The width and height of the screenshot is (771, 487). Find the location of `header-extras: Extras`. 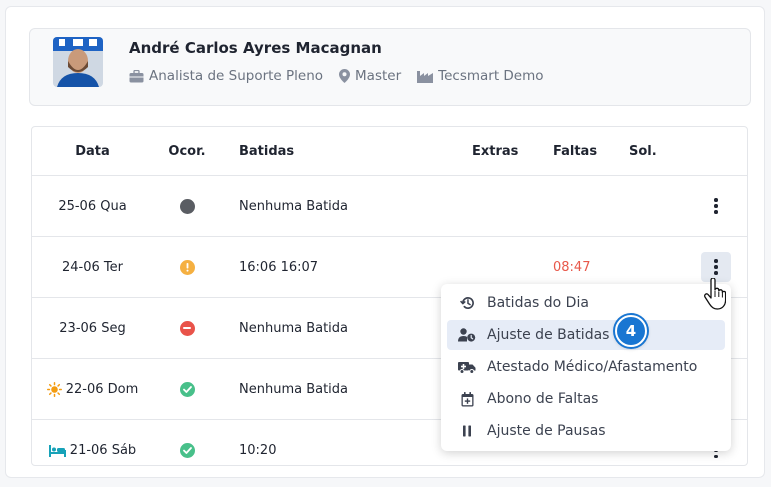

header-extras: Extras is located at coordinates (495, 151).